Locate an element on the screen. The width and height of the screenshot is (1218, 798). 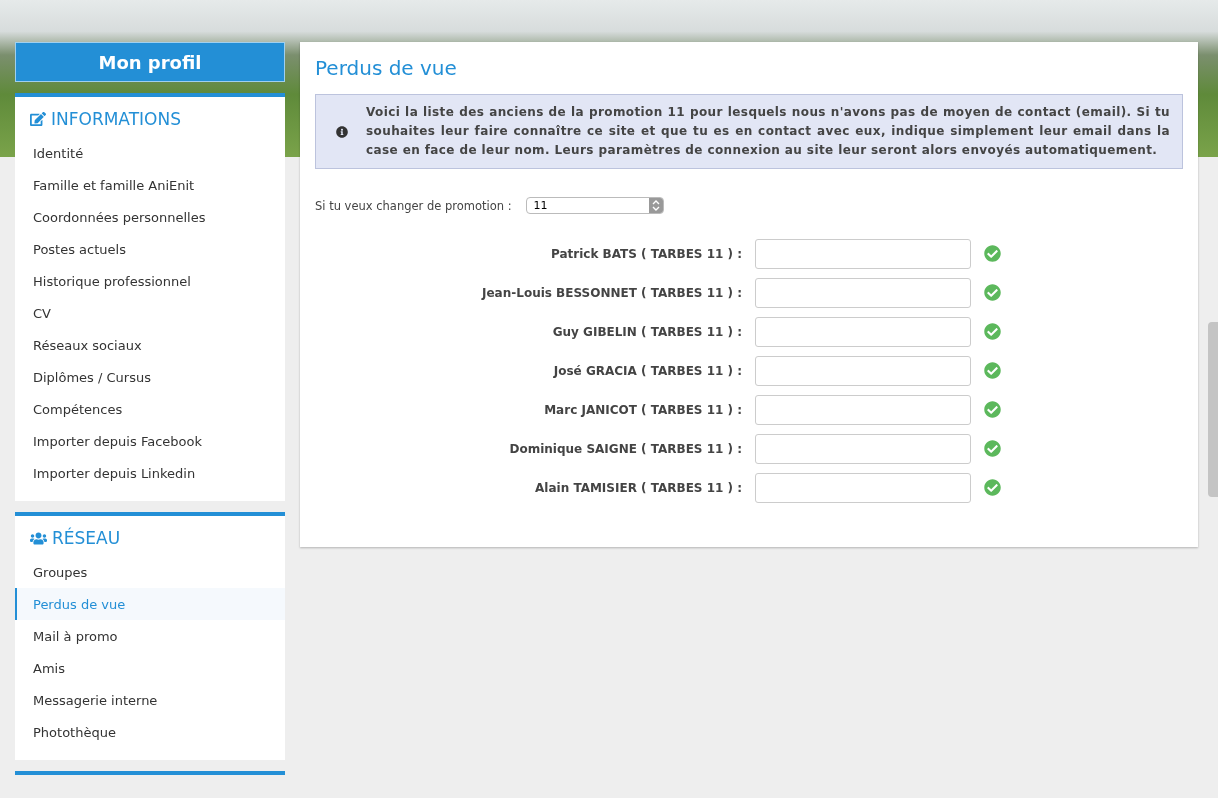
person-label: José GRACIA ( TARBES 11 ) : is located at coordinates (647, 370).